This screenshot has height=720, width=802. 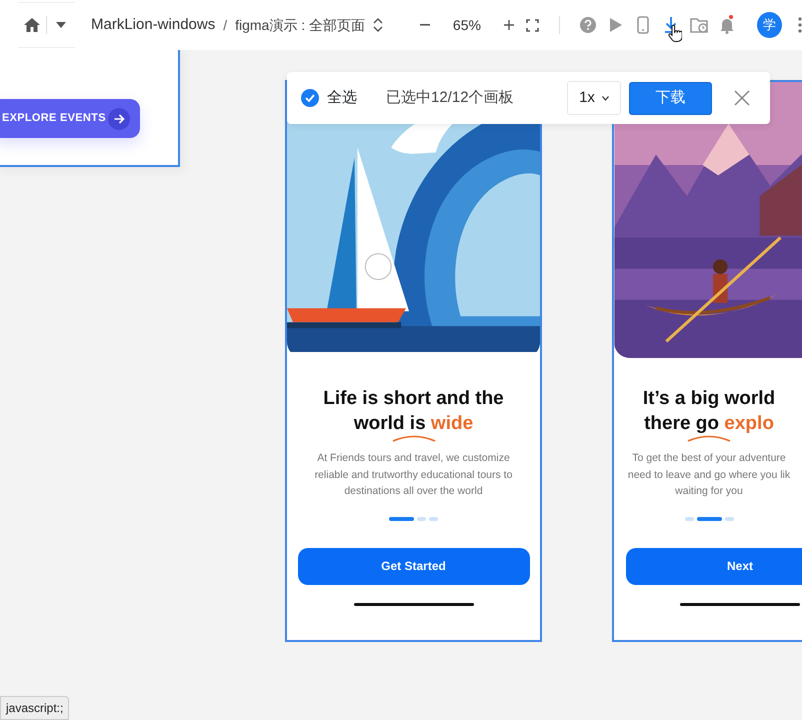 What do you see at coordinates (509, 25) in the screenshot?
I see `plus-icon` at bounding box center [509, 25].